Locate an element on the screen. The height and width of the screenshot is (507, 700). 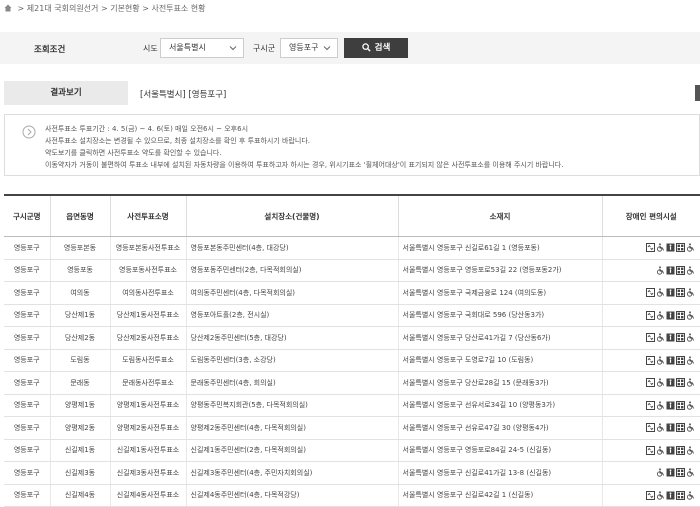
cell-place: 신길제3동주민센터(4층, 주민자치회의실) is located at coordinates (292, 473).